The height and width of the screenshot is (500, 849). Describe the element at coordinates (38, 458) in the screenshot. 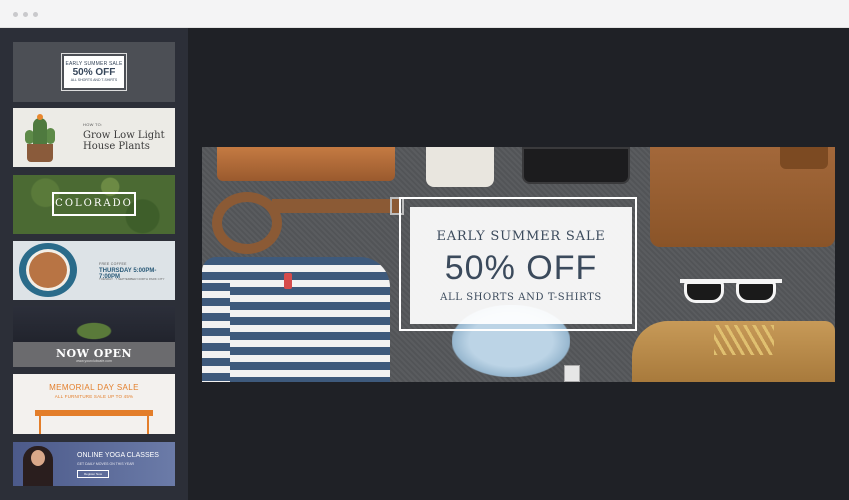

I see `face-photo` at that location.